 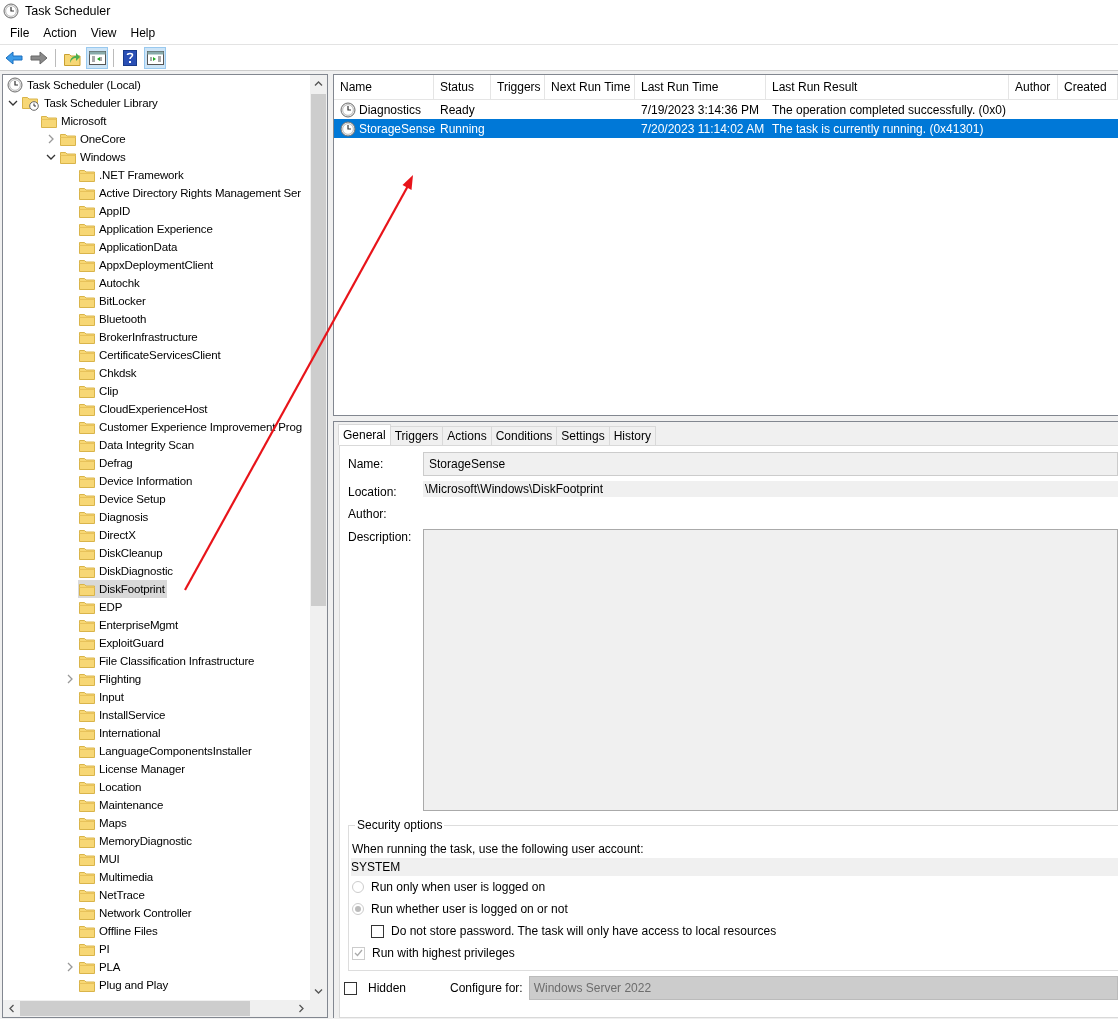 What do you see at coordinates (318, 991) in the screenshot?
I see `scroll-down-icon` at bounding box center [318, 991].